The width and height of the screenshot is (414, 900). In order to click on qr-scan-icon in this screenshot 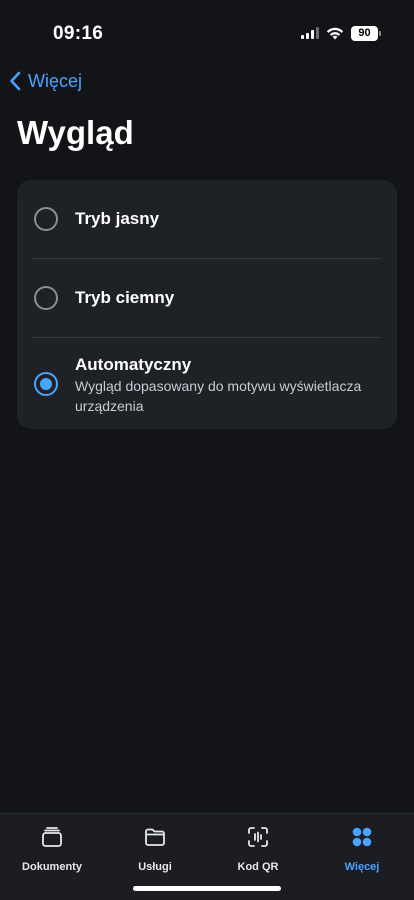, I will do `click(258, 837)`.